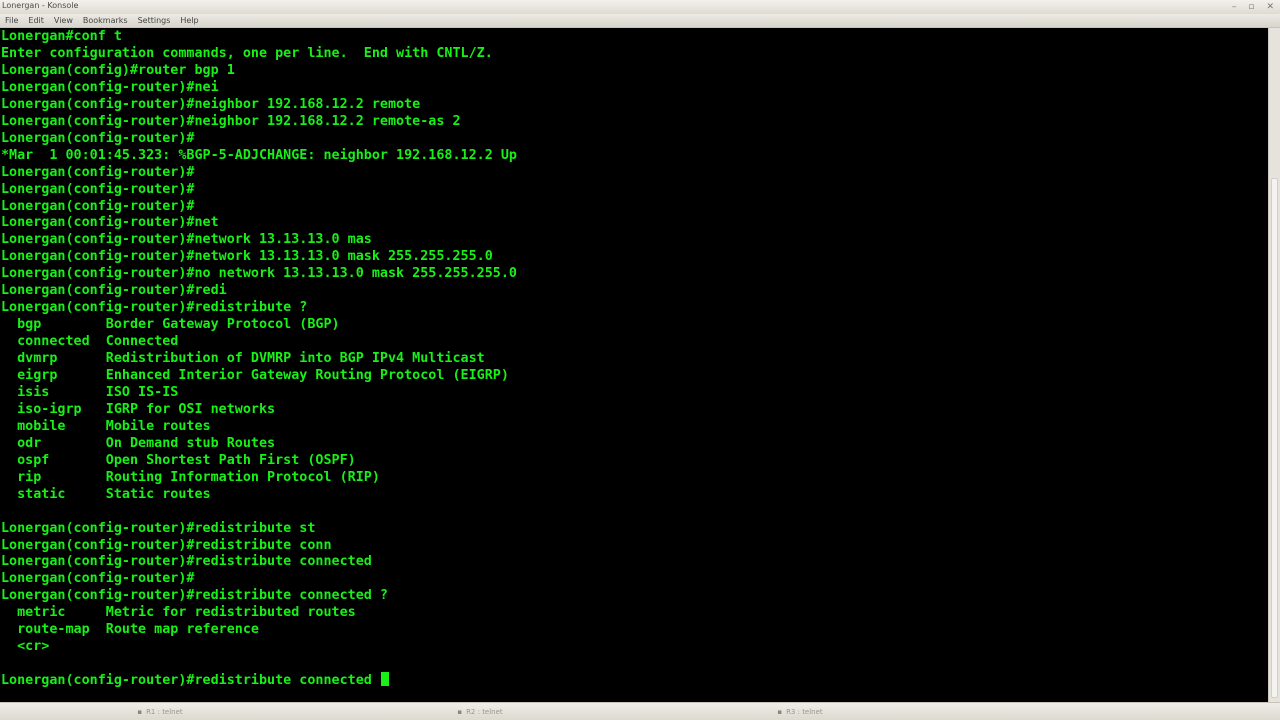 The height and width of the screenshot is (720, 1280). I want to click on menu-help: Help, so click(189, 20).